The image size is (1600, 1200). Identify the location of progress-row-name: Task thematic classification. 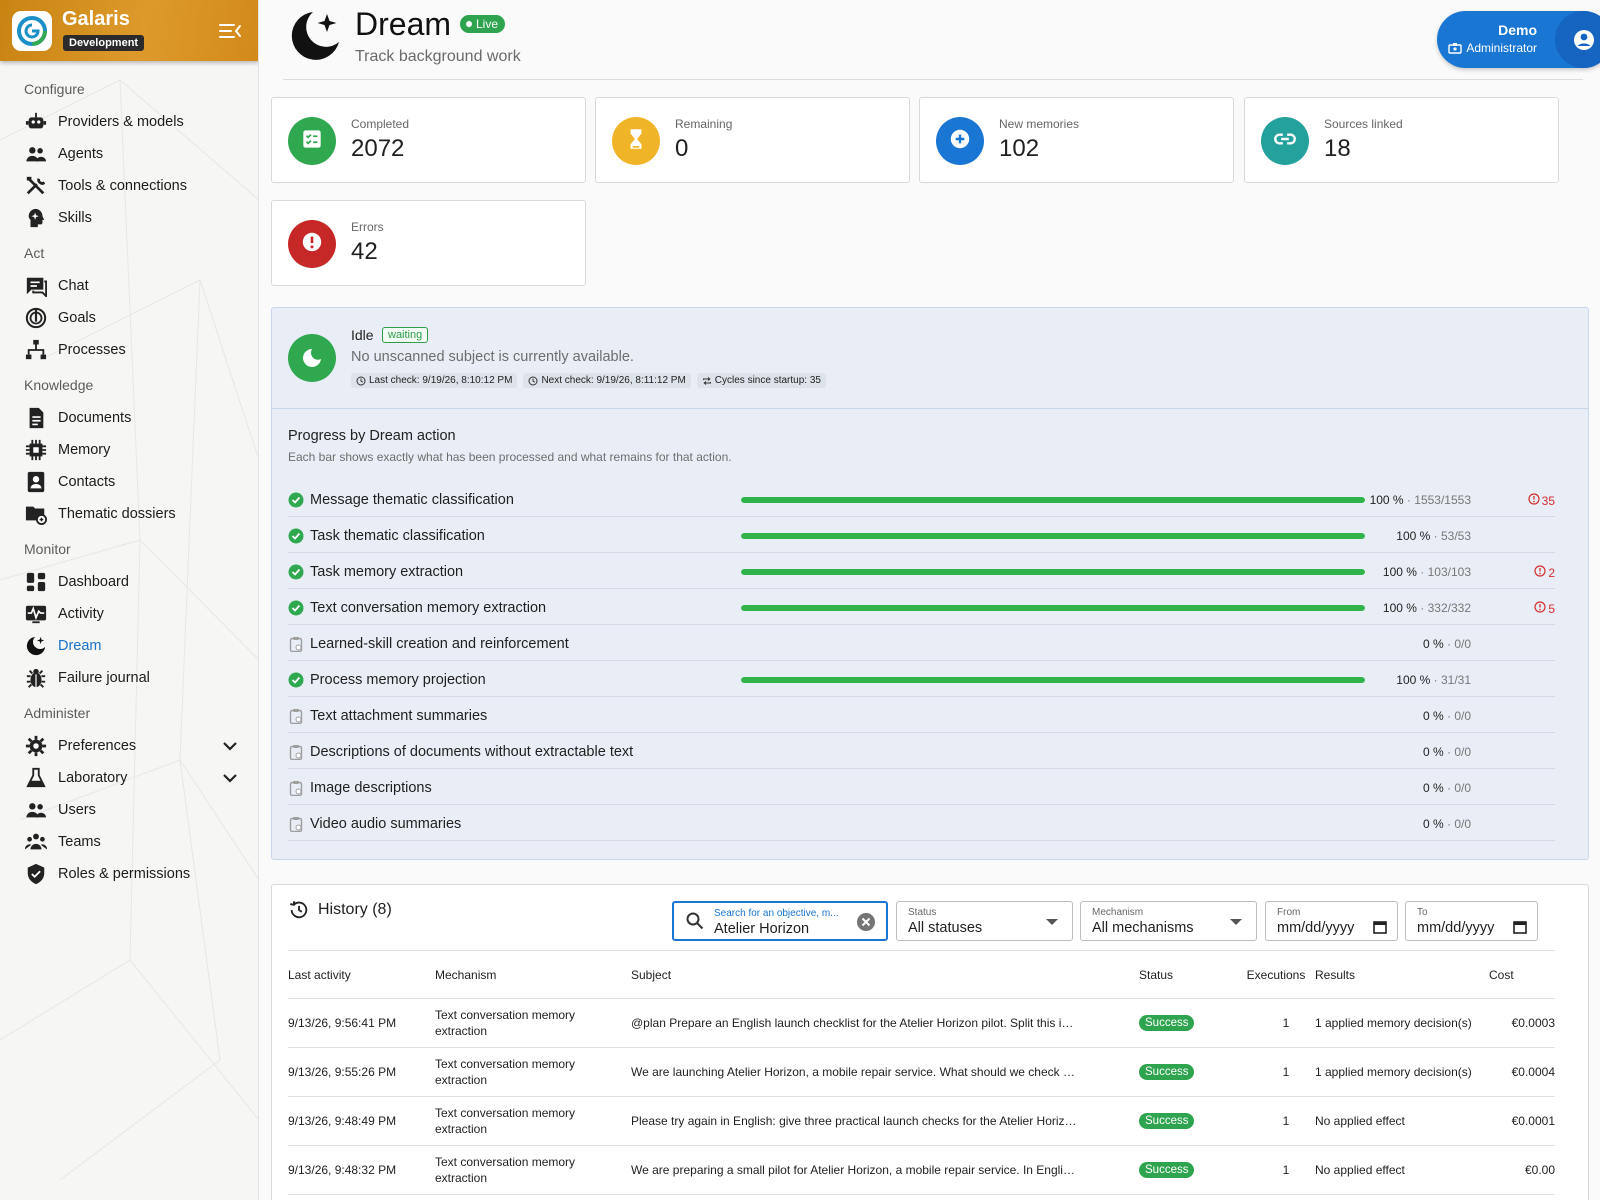
(397, 536).